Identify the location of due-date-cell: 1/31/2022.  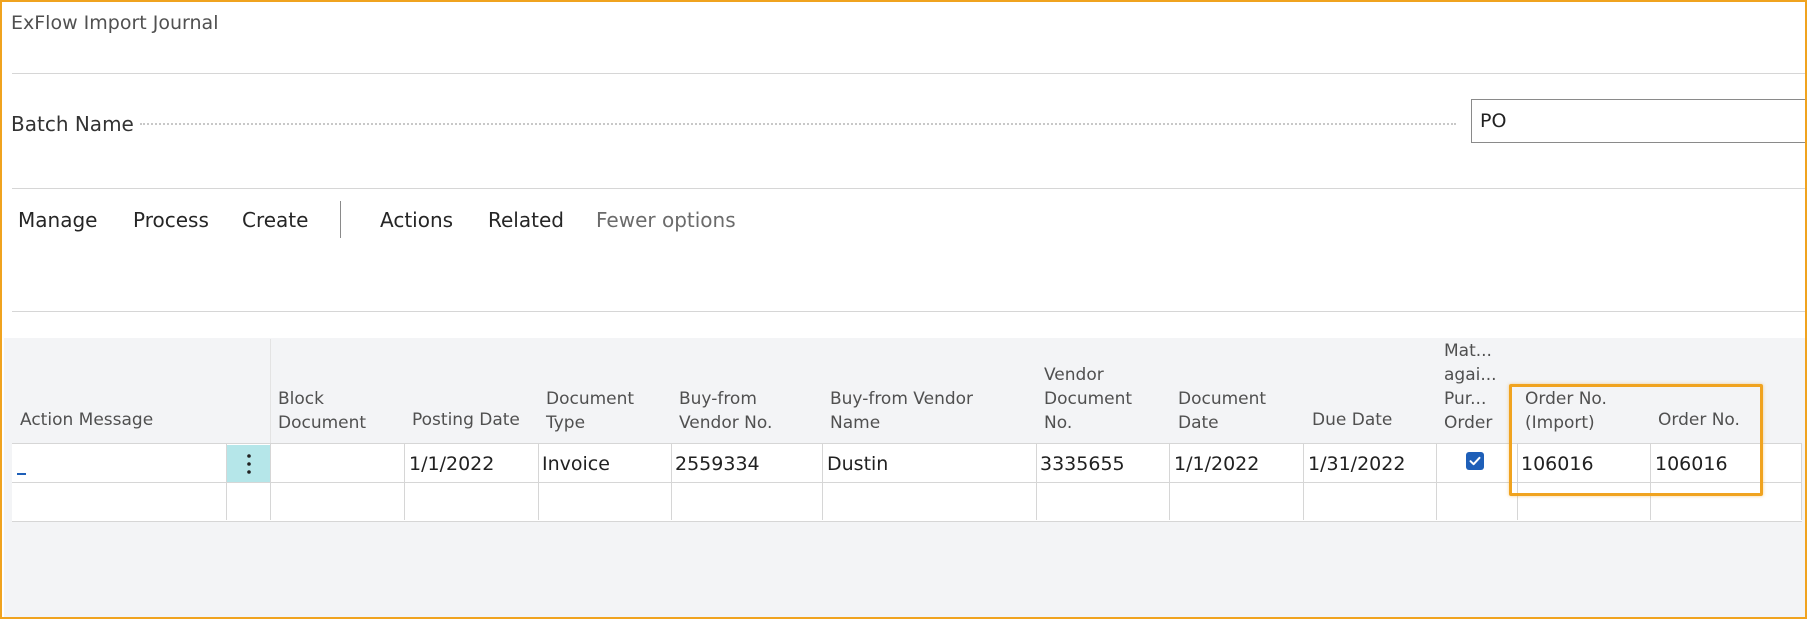
(1356, 464).